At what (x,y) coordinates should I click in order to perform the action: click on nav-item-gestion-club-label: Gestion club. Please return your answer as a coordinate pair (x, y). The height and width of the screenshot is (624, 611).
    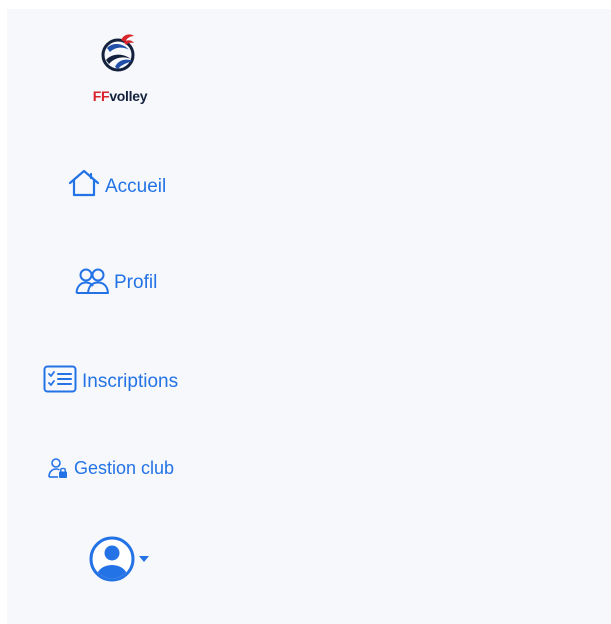
    Looking at the image, I should click on (124, 467).